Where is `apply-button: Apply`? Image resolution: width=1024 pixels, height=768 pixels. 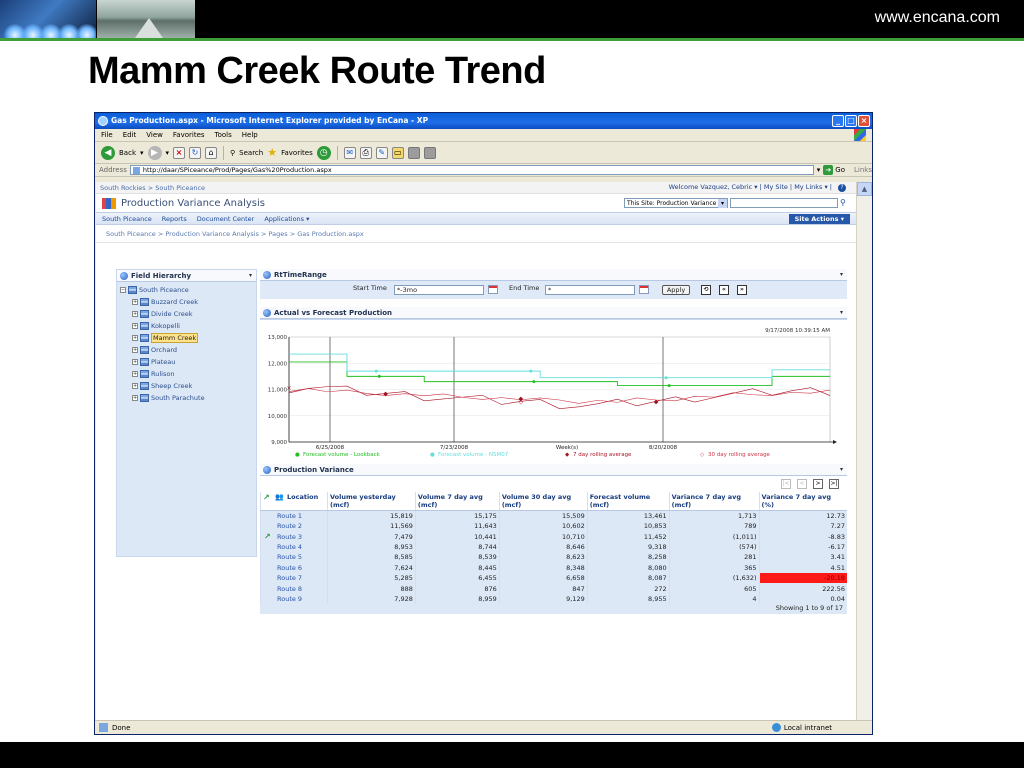 apply-button: Apply is located at coordinates (676, 290).